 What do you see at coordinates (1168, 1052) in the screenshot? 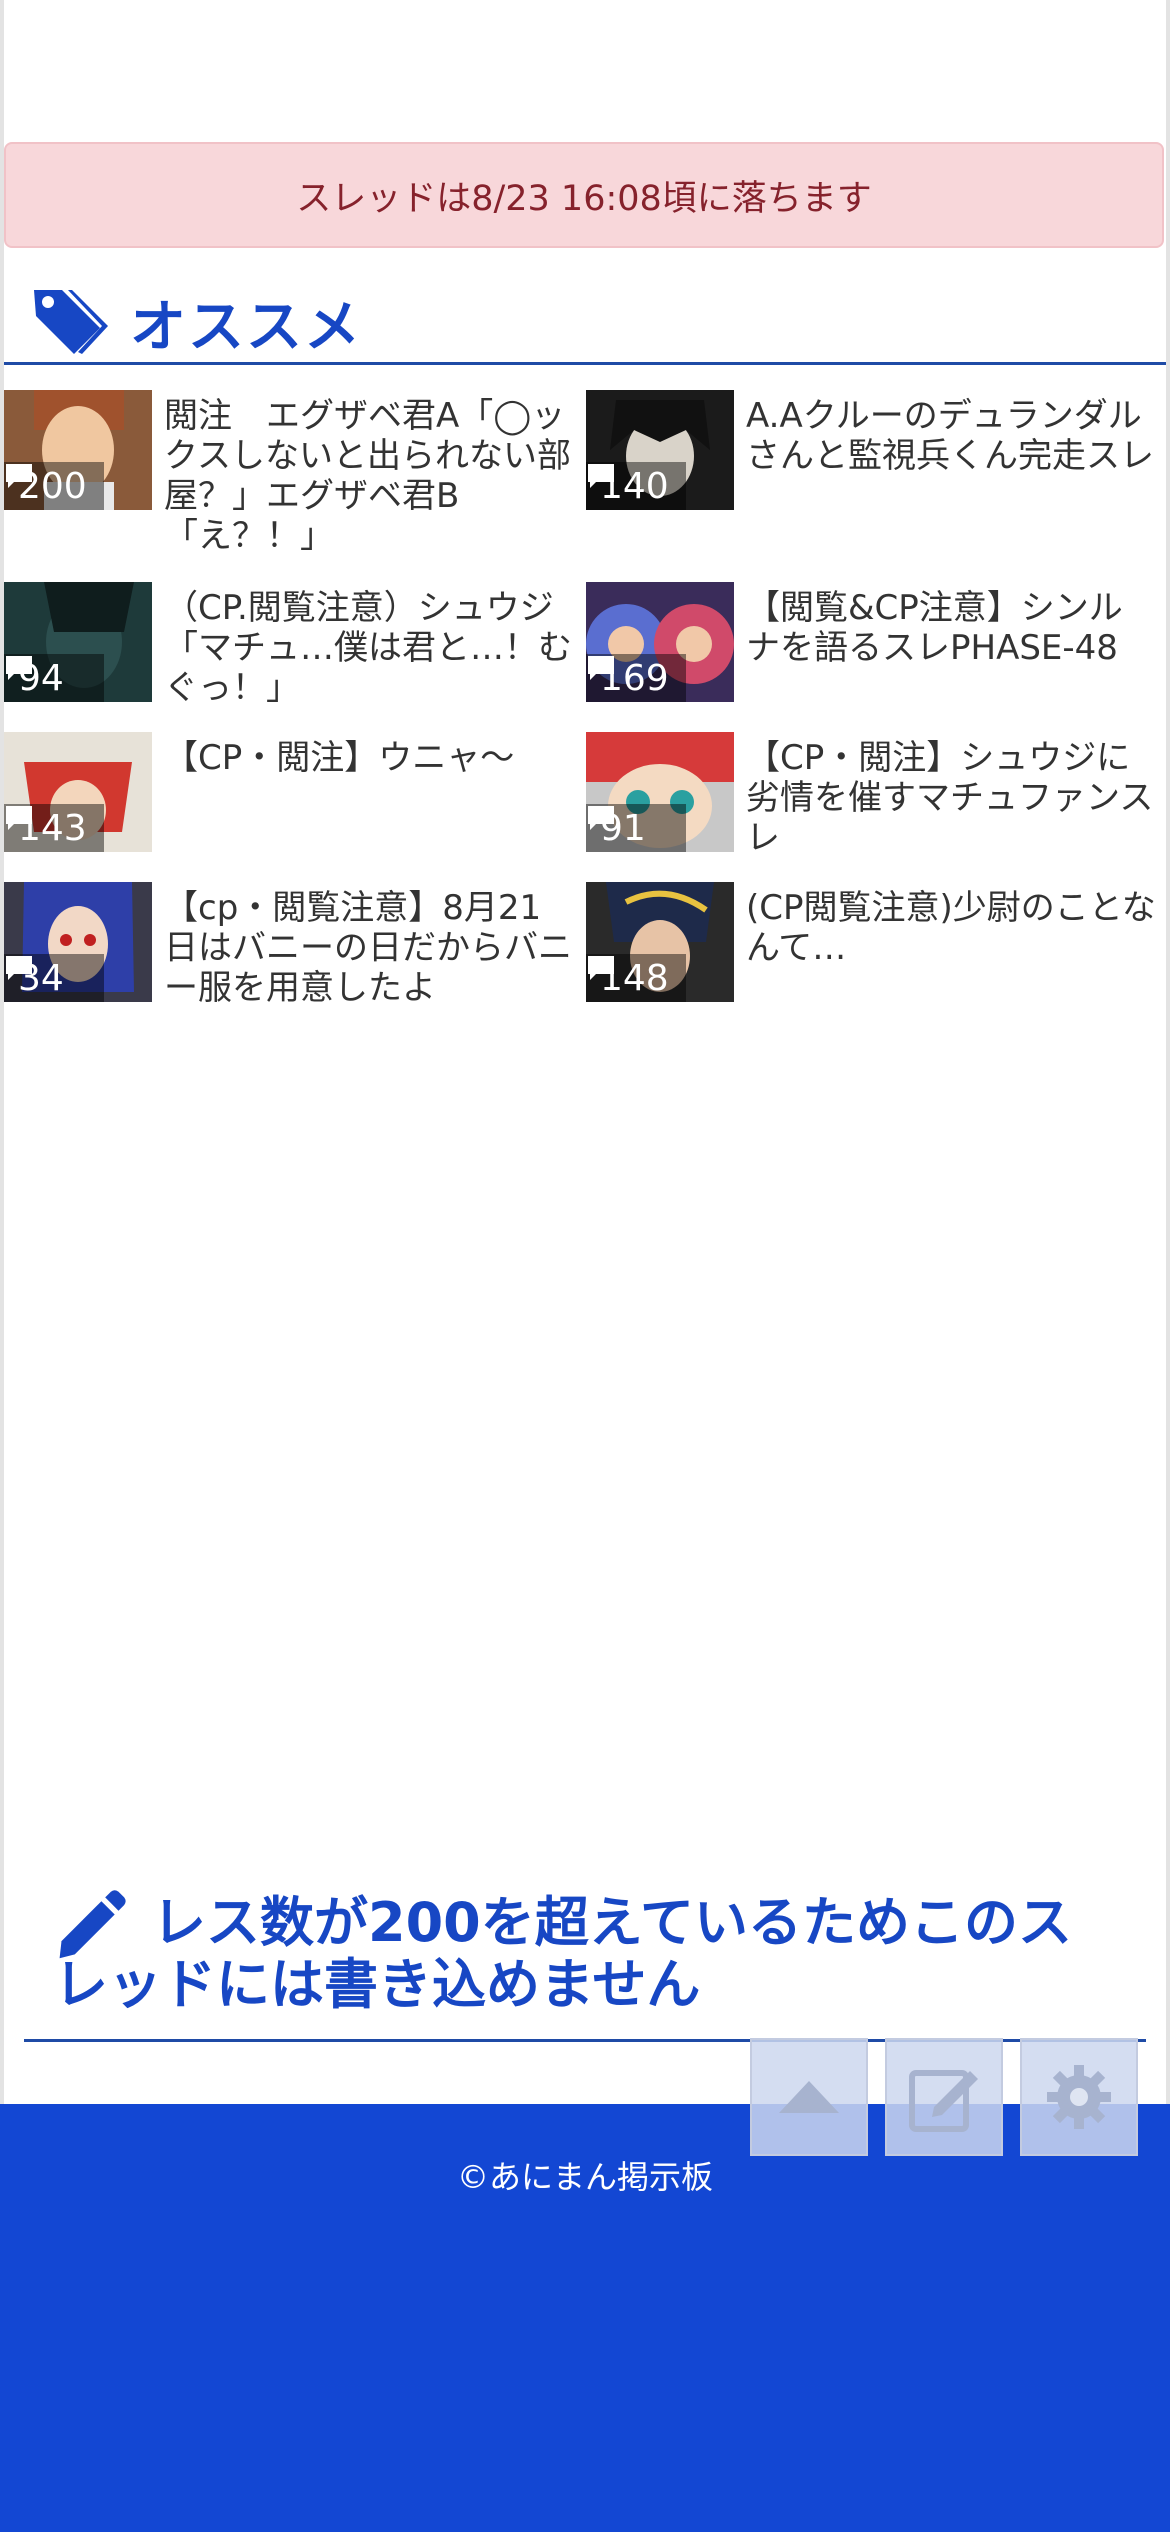
I see `right-border` at bounding box center [1168, 1052].